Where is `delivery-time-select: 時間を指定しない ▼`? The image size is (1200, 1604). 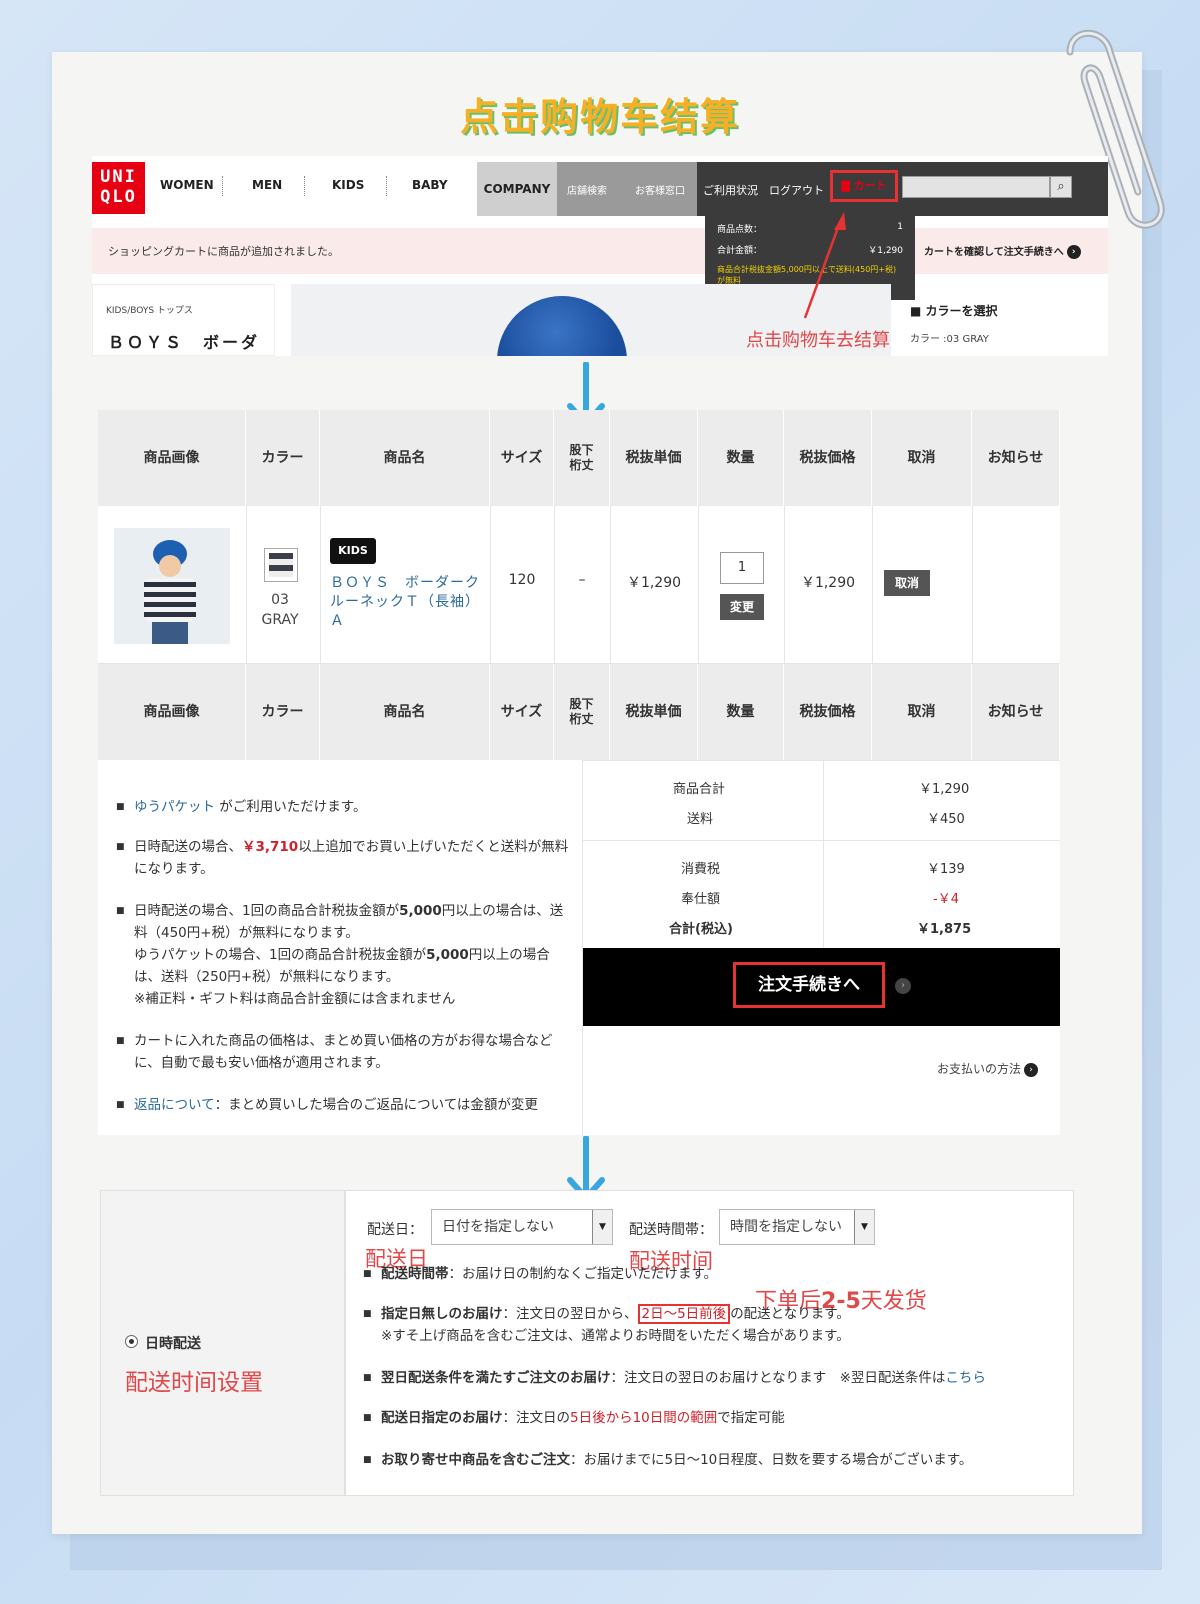
delivery-time-select: 時間を指定しない ▼ is located at coordinates (797, 1227).